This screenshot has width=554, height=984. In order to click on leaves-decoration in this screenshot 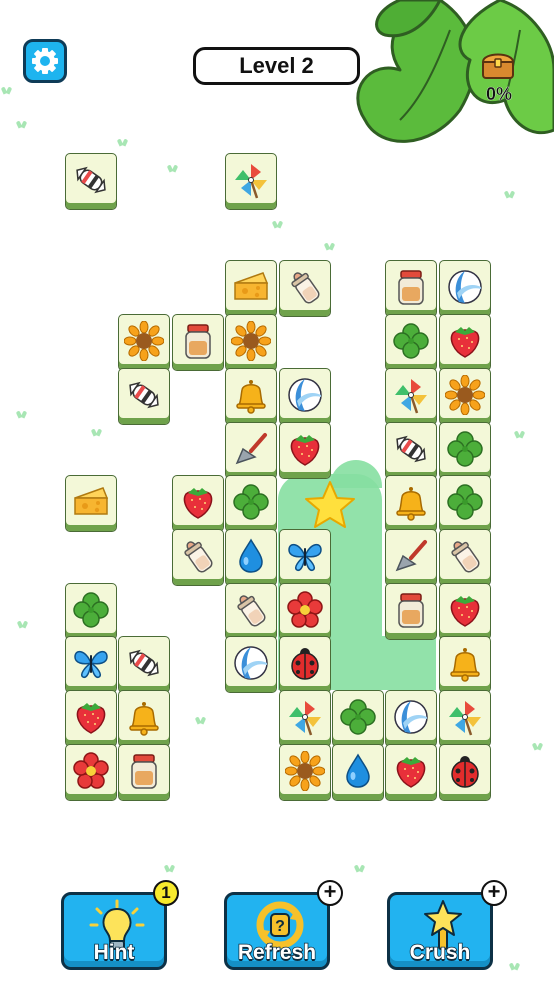, I will do `click(455, 71)`.